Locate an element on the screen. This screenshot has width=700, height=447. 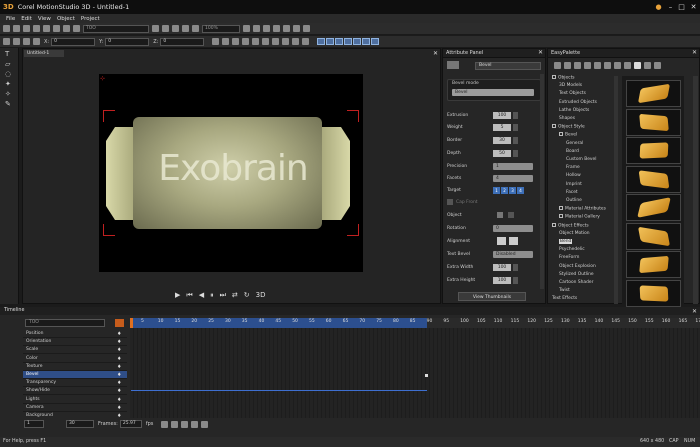
menu-project: Project is located at coordinates (90, 19).